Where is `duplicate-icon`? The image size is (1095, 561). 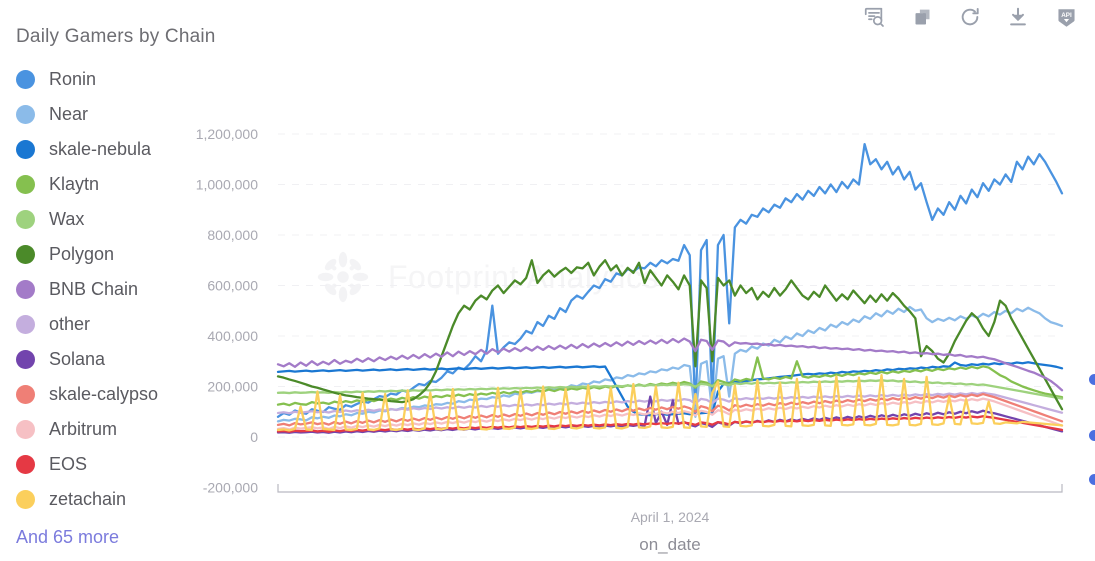
duplicate-icon is located at coordinates (922, 17).